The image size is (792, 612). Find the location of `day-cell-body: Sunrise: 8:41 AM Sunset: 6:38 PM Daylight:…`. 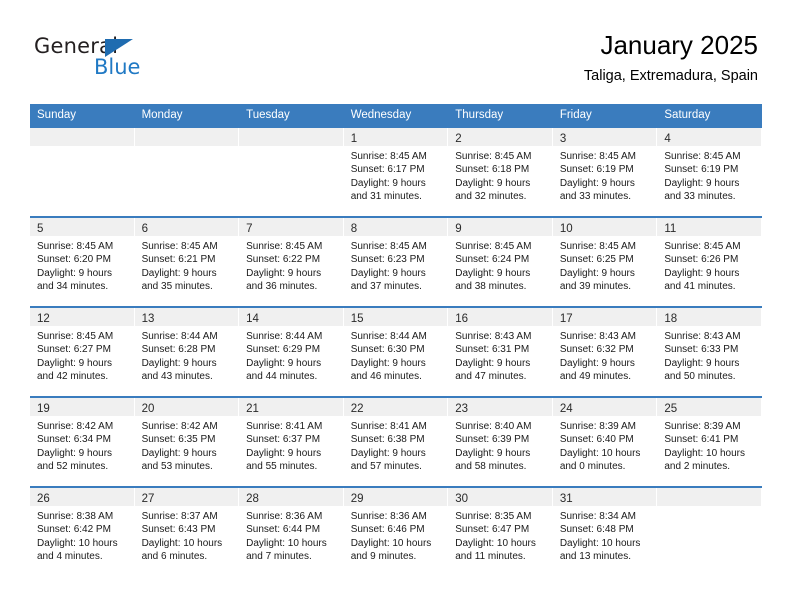

day-cell-body: Sunrise: 8:41 AM Sunset: 6:38 PM Daylight:… is located at coordinates (396, 444).